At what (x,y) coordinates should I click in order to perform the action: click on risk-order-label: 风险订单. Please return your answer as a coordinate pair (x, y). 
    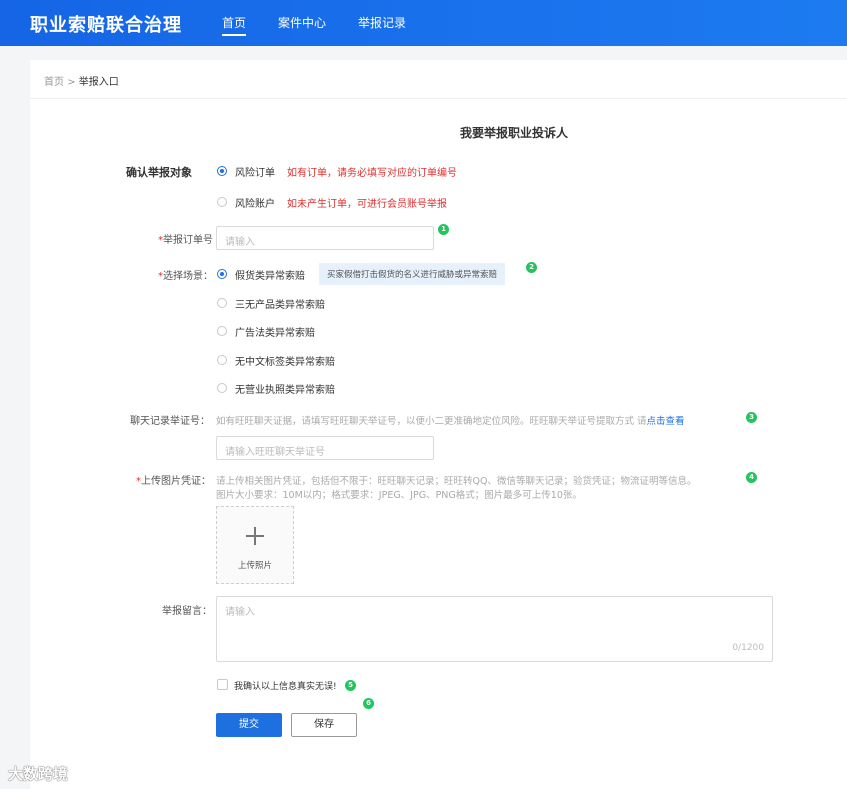
    Looking at the image, I should click on (255, 173).